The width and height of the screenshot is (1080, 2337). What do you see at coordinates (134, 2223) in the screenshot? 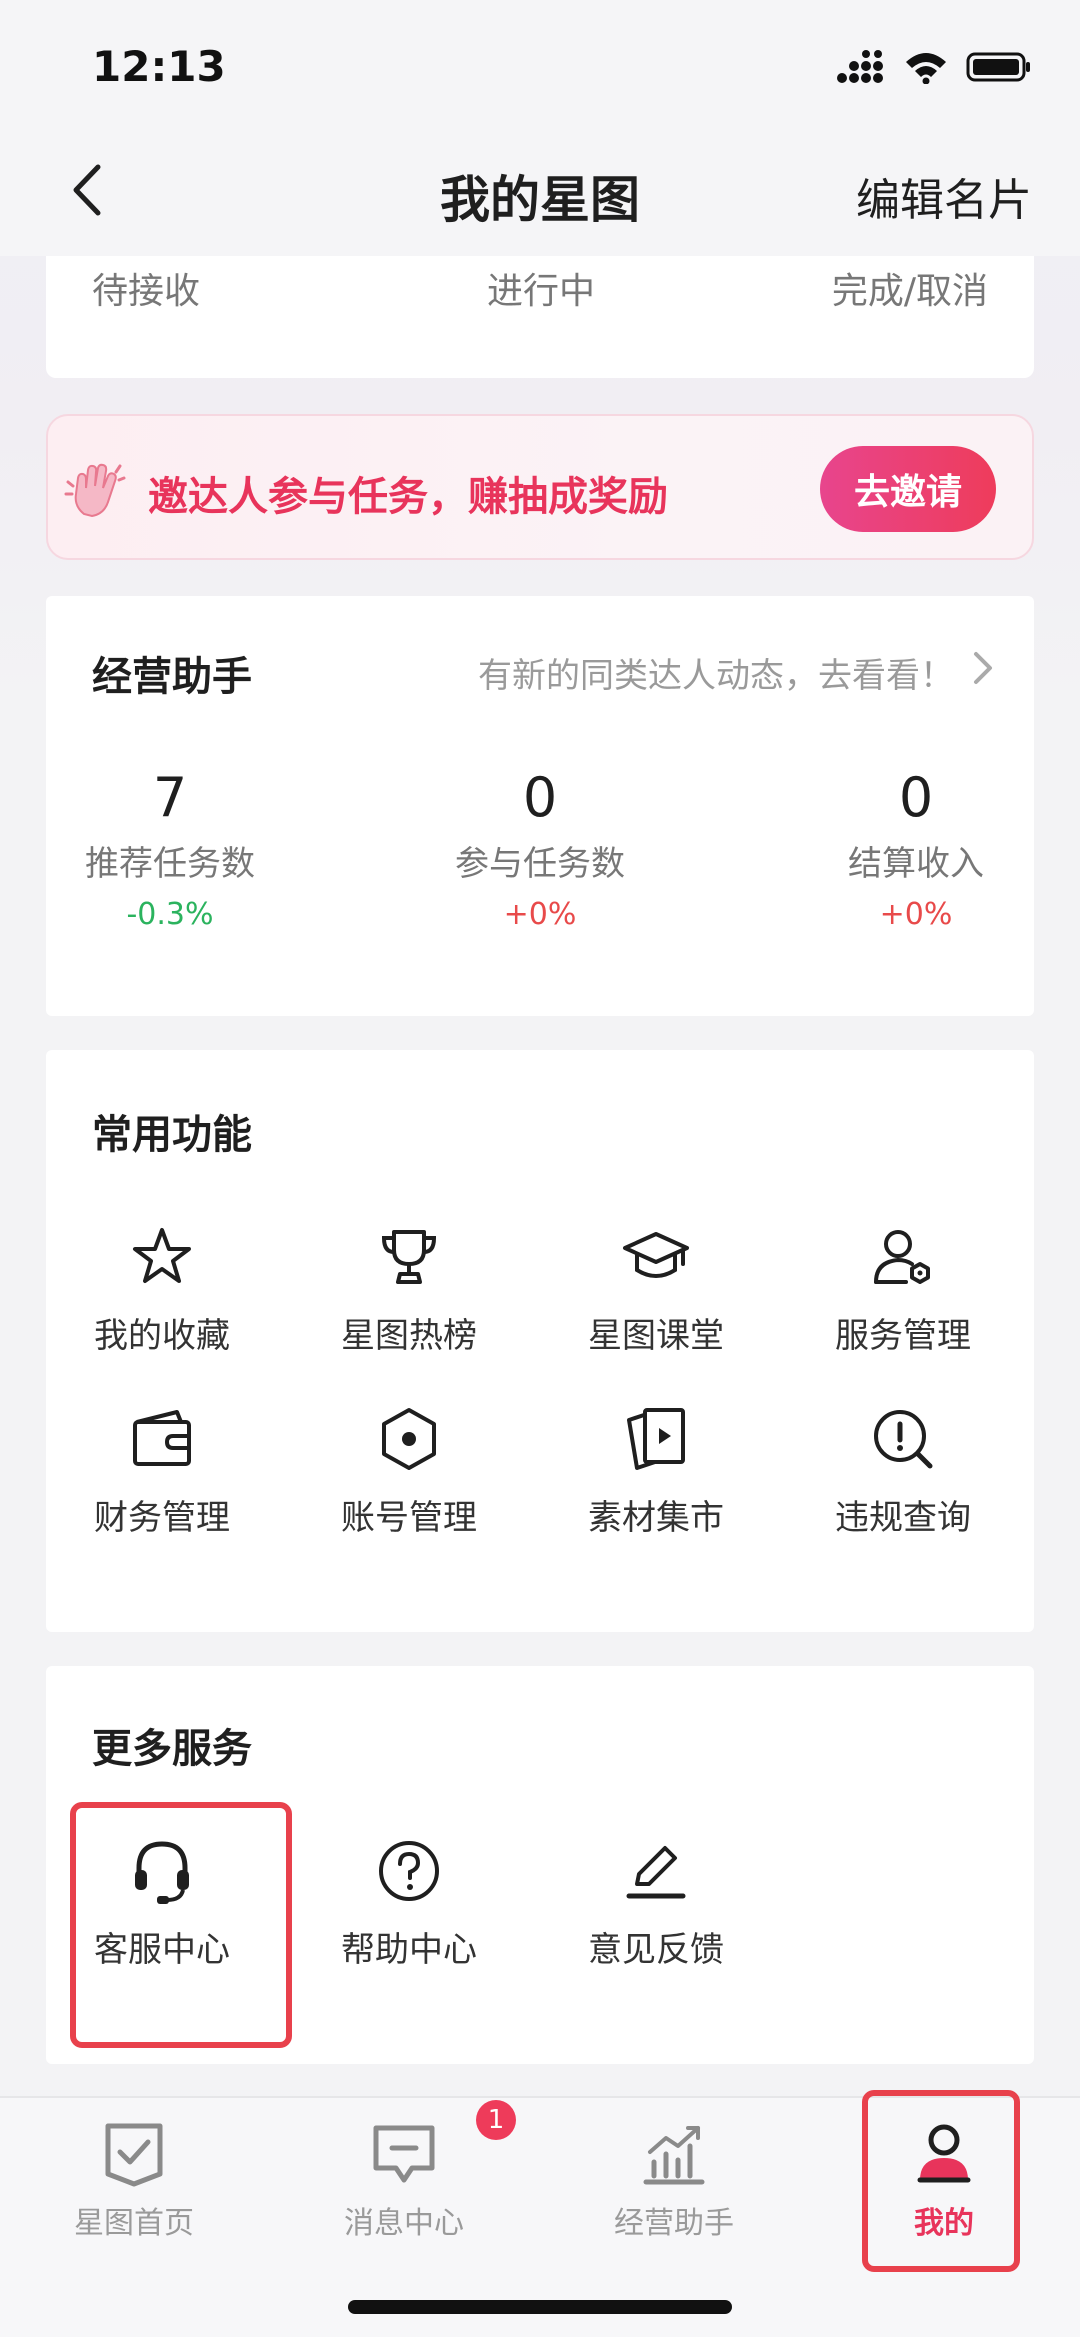
I see `tab-label: 星图首页` at bounding box center [134, 2223].